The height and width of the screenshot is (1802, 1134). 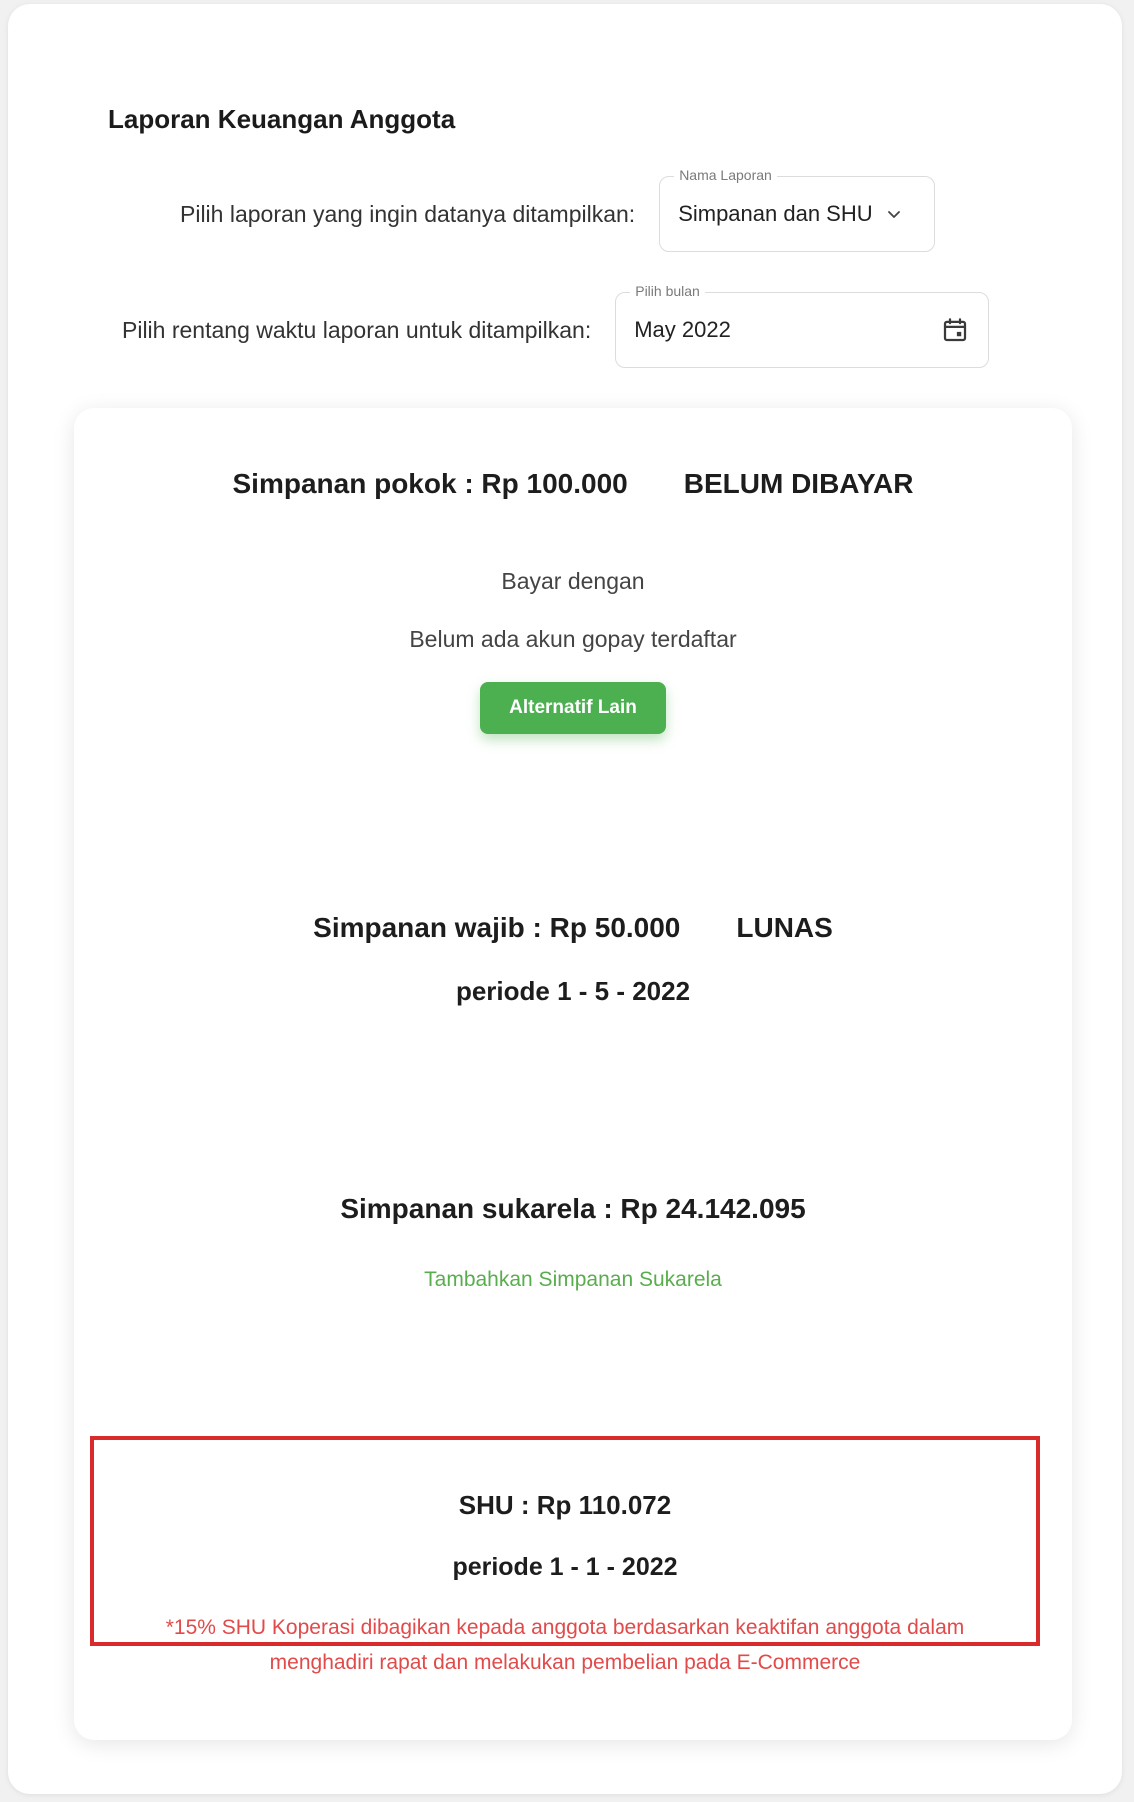 I want to click on add-simpanan-sukarela-link: Tambahkan Simpanan Sukarela, so click(x=573, y=1280).